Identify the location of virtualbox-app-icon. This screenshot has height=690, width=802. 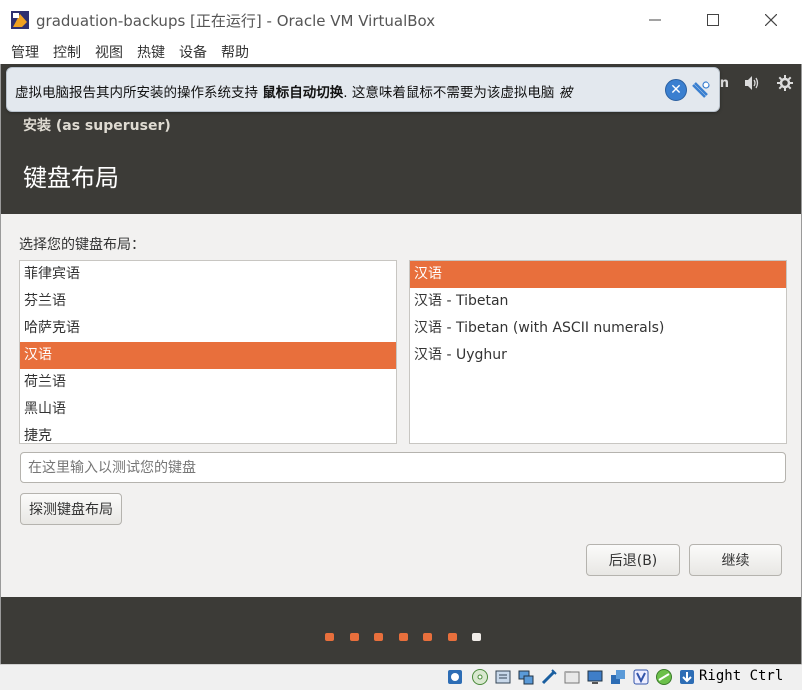
(20, 20).